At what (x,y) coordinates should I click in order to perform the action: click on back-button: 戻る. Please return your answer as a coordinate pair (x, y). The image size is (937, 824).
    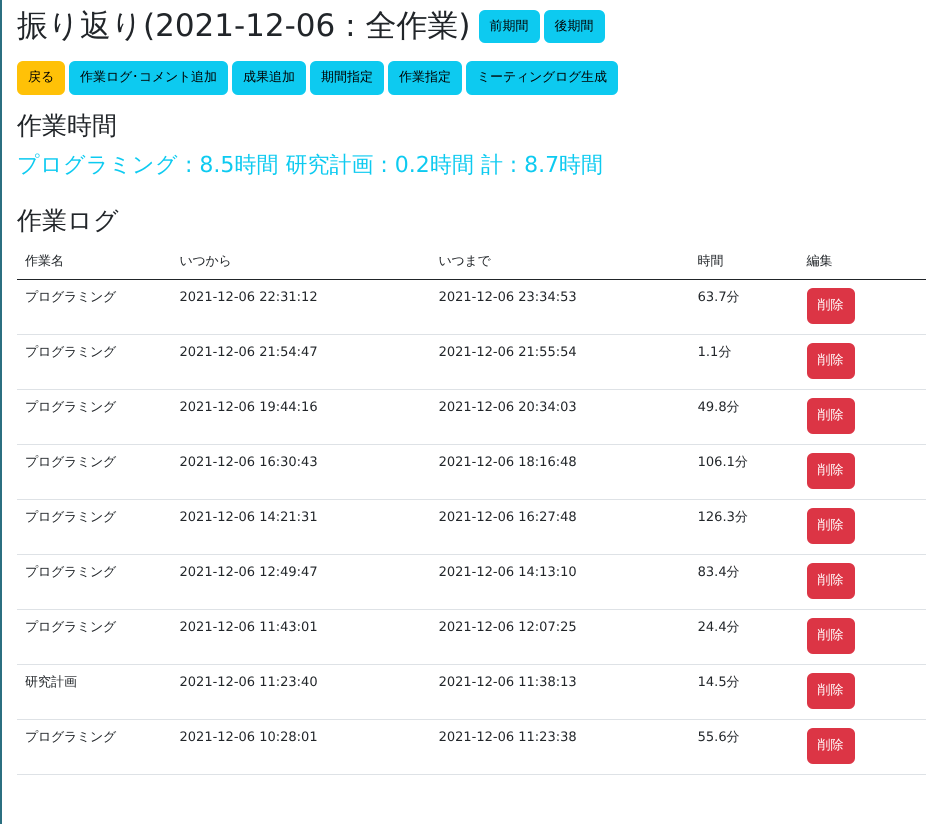
    Looking at the image, I should click on (41, 78).